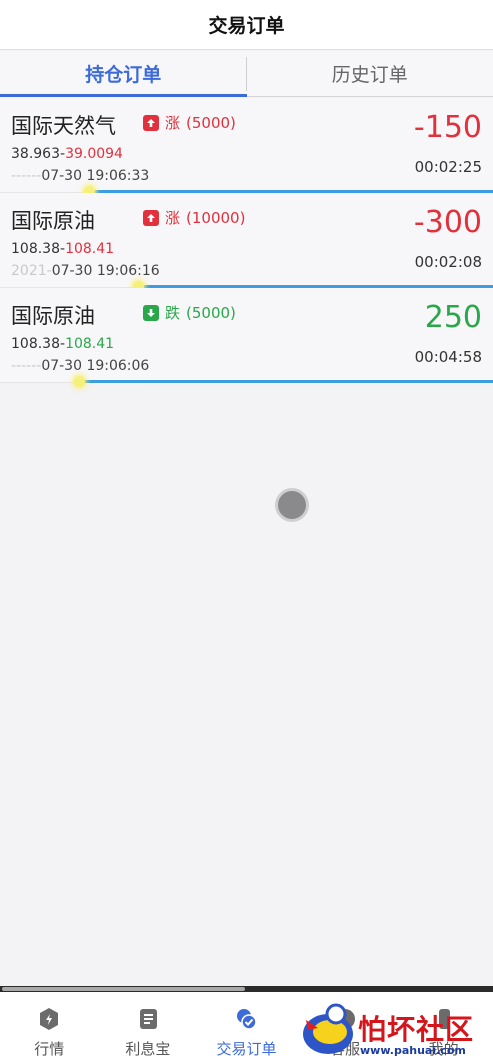 This screenshot has height=1064, width=493. What do you see at coordinates (123, 989) in the screenshot?
I see `scrollbar-thumb` at bounding box center [123, 989].